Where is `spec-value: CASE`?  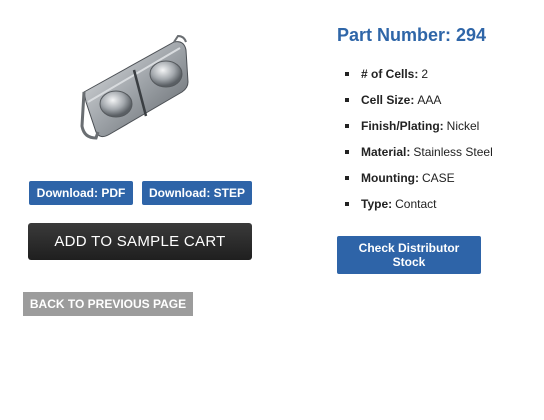
spec-value: CASE is located at coordinates (438, 178).